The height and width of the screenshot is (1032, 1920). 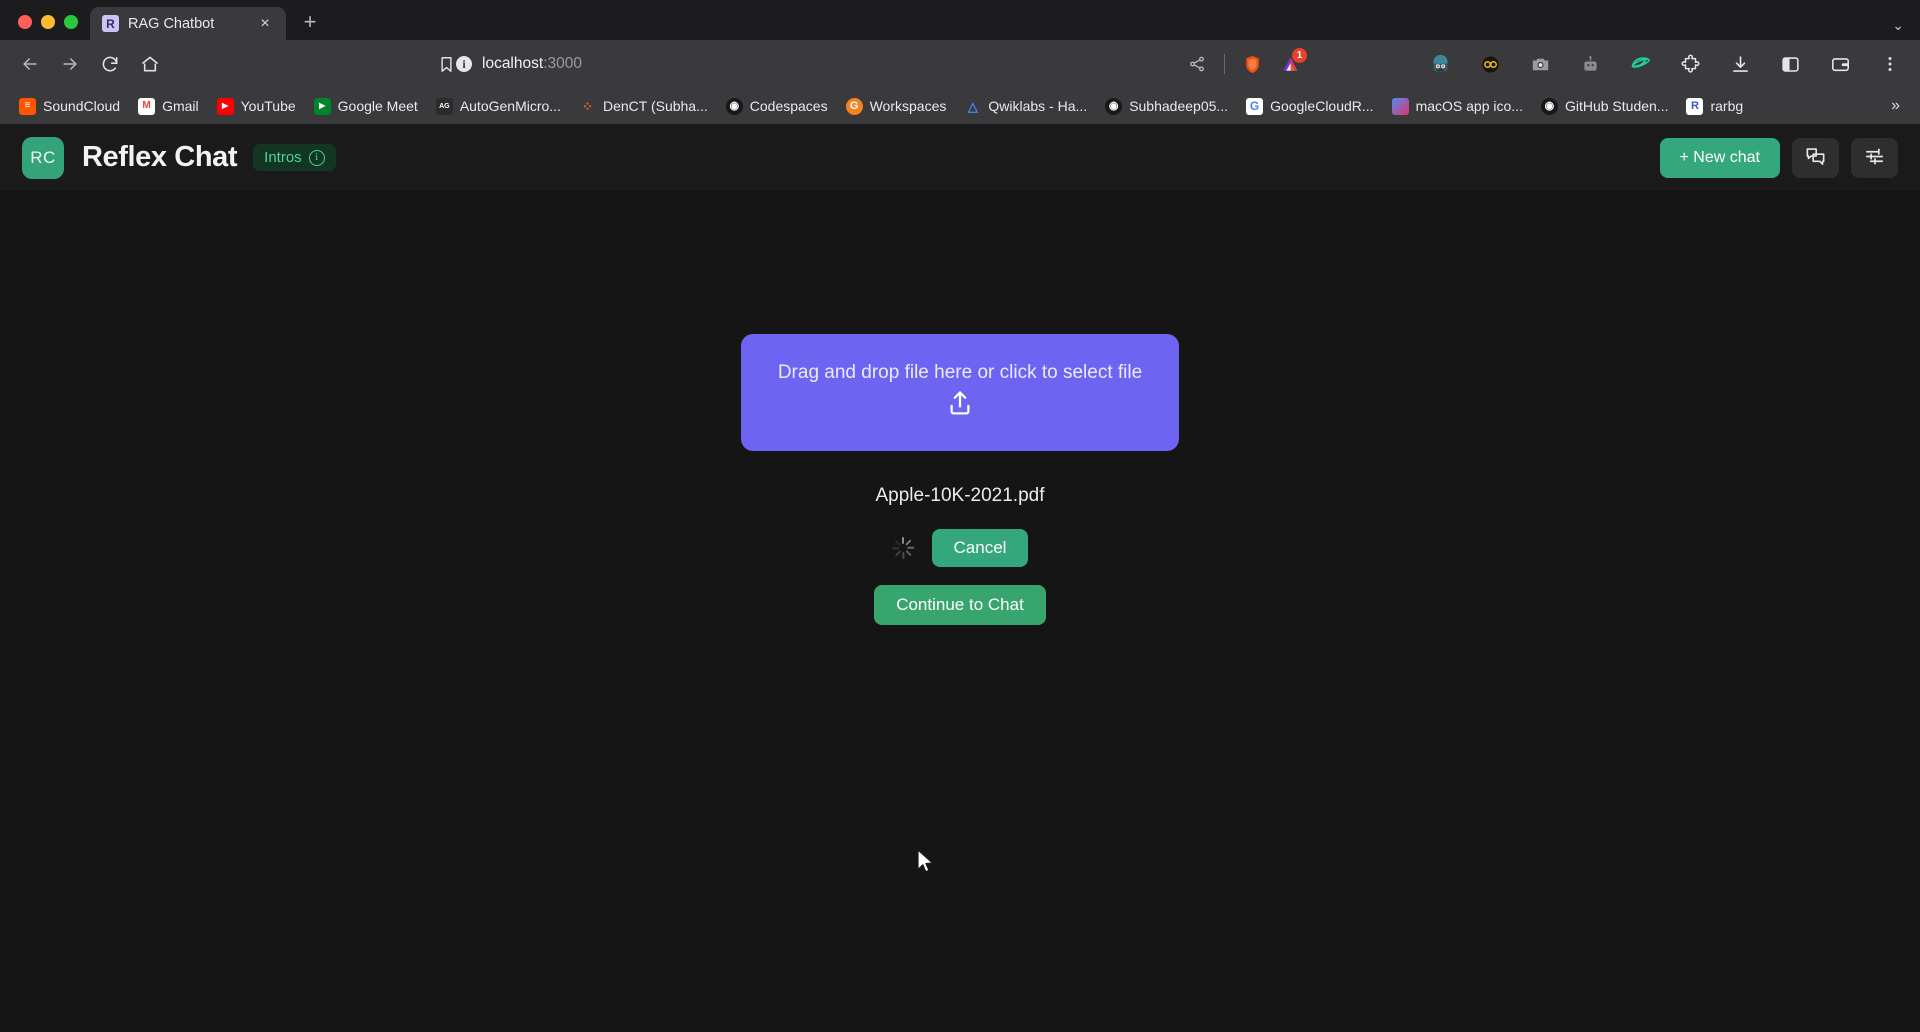 What do you see at coordinates (1224, 64) in the screenshot?
I see `toolbar-divider` at bounding box center [1224, 64].